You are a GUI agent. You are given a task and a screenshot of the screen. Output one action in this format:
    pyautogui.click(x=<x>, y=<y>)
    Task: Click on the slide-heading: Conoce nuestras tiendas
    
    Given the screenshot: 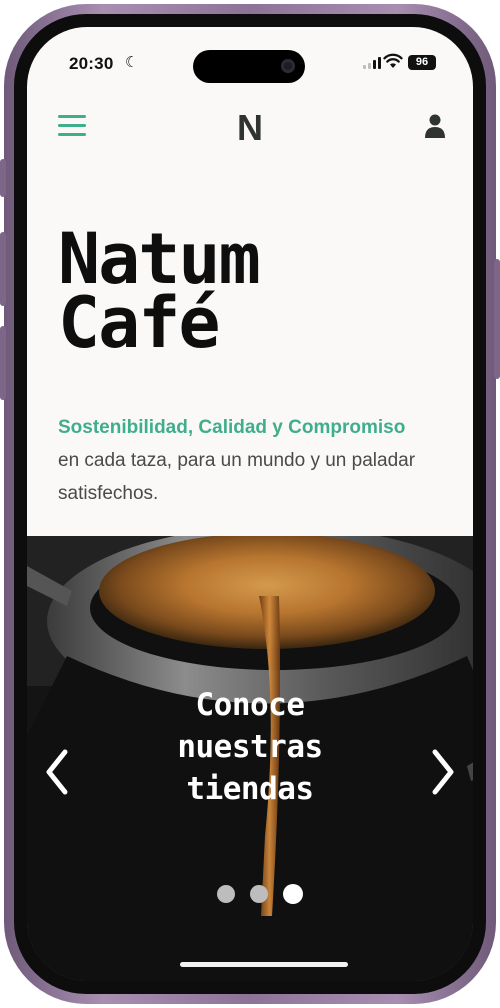 What is the action you would take?
    pyautogui.click(x=250, y=747)
    